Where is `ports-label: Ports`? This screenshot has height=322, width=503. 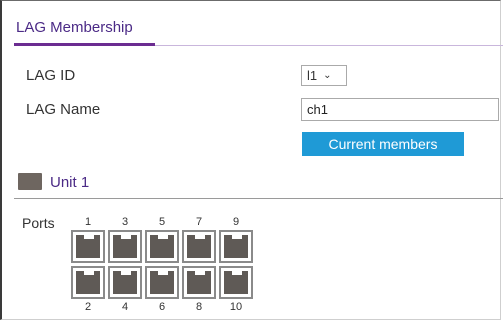 ports-label: Ports is located at coordinates (38, 223).